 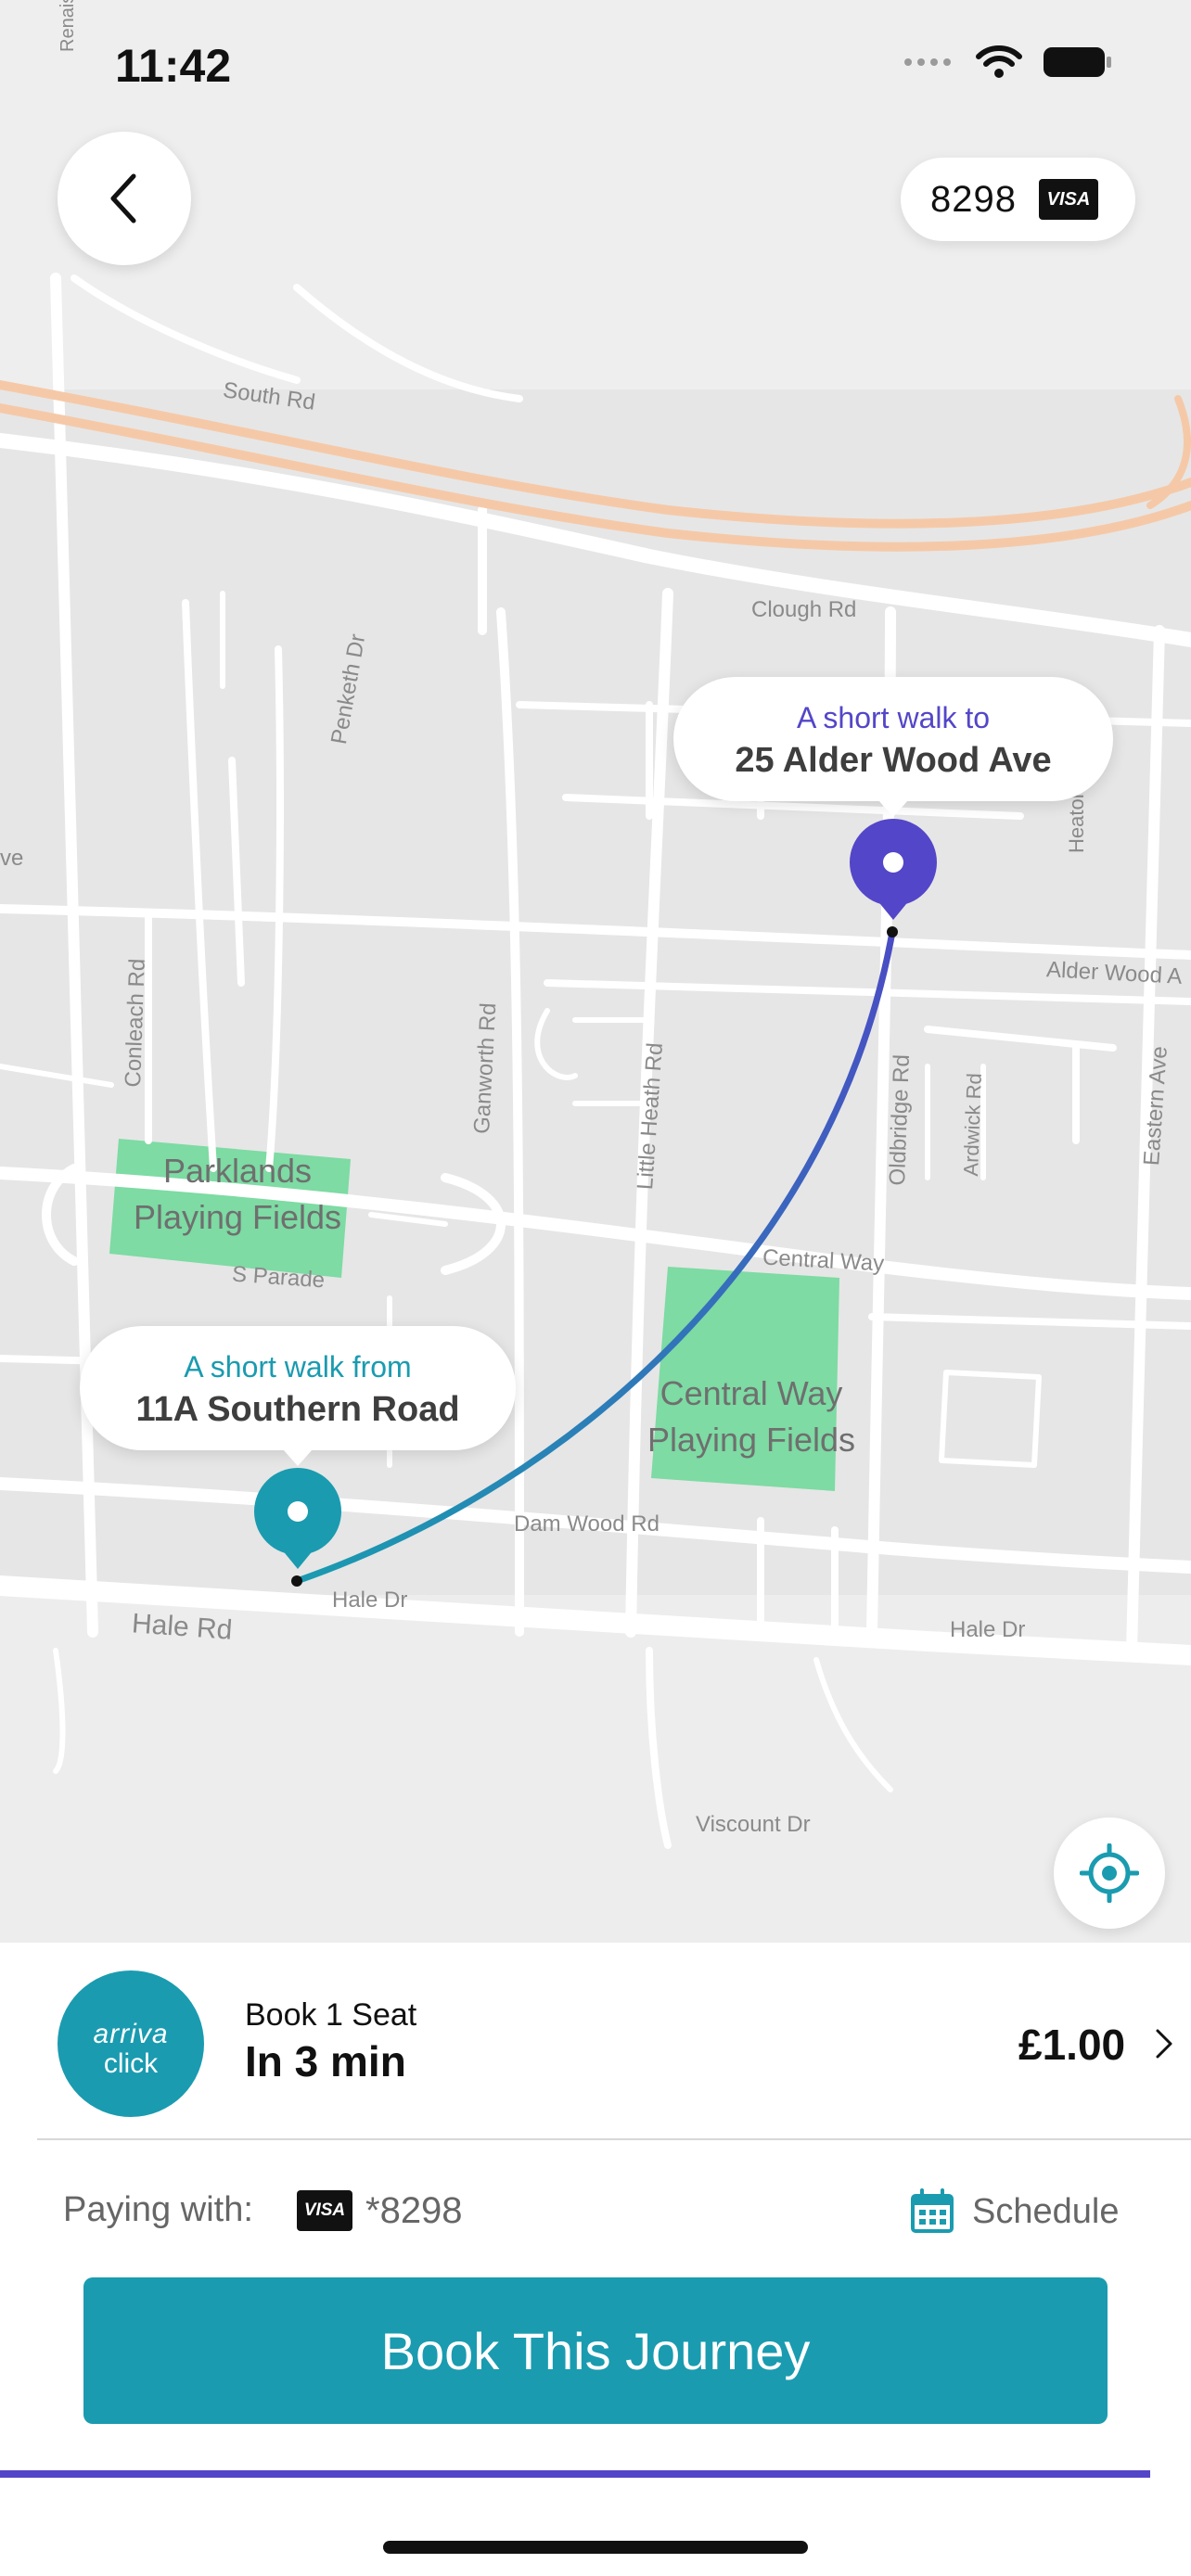 I want to click on crosshair-icon, so click(x=1110, y=1873).